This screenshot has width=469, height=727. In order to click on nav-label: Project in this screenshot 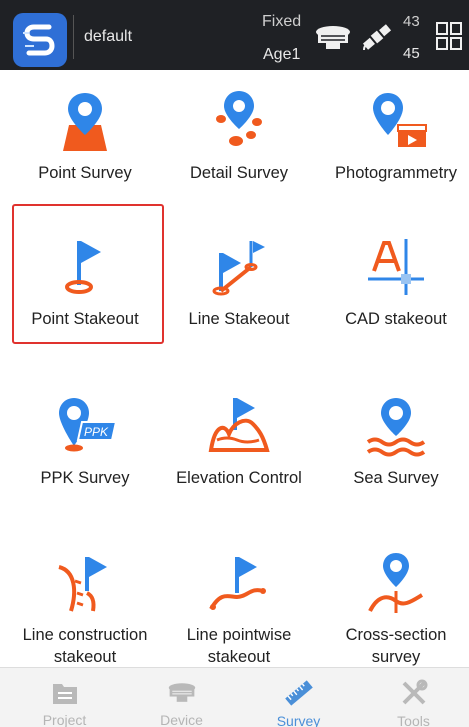, I will do `click(64, 719)`.